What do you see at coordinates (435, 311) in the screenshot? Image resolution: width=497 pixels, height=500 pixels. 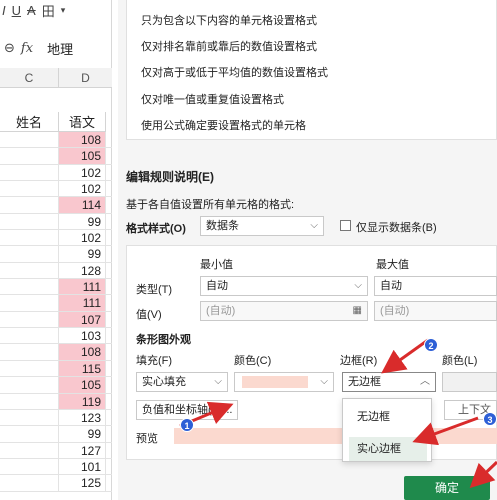 I see `max-value-input: (自动)` at bounding box center [435, 311].